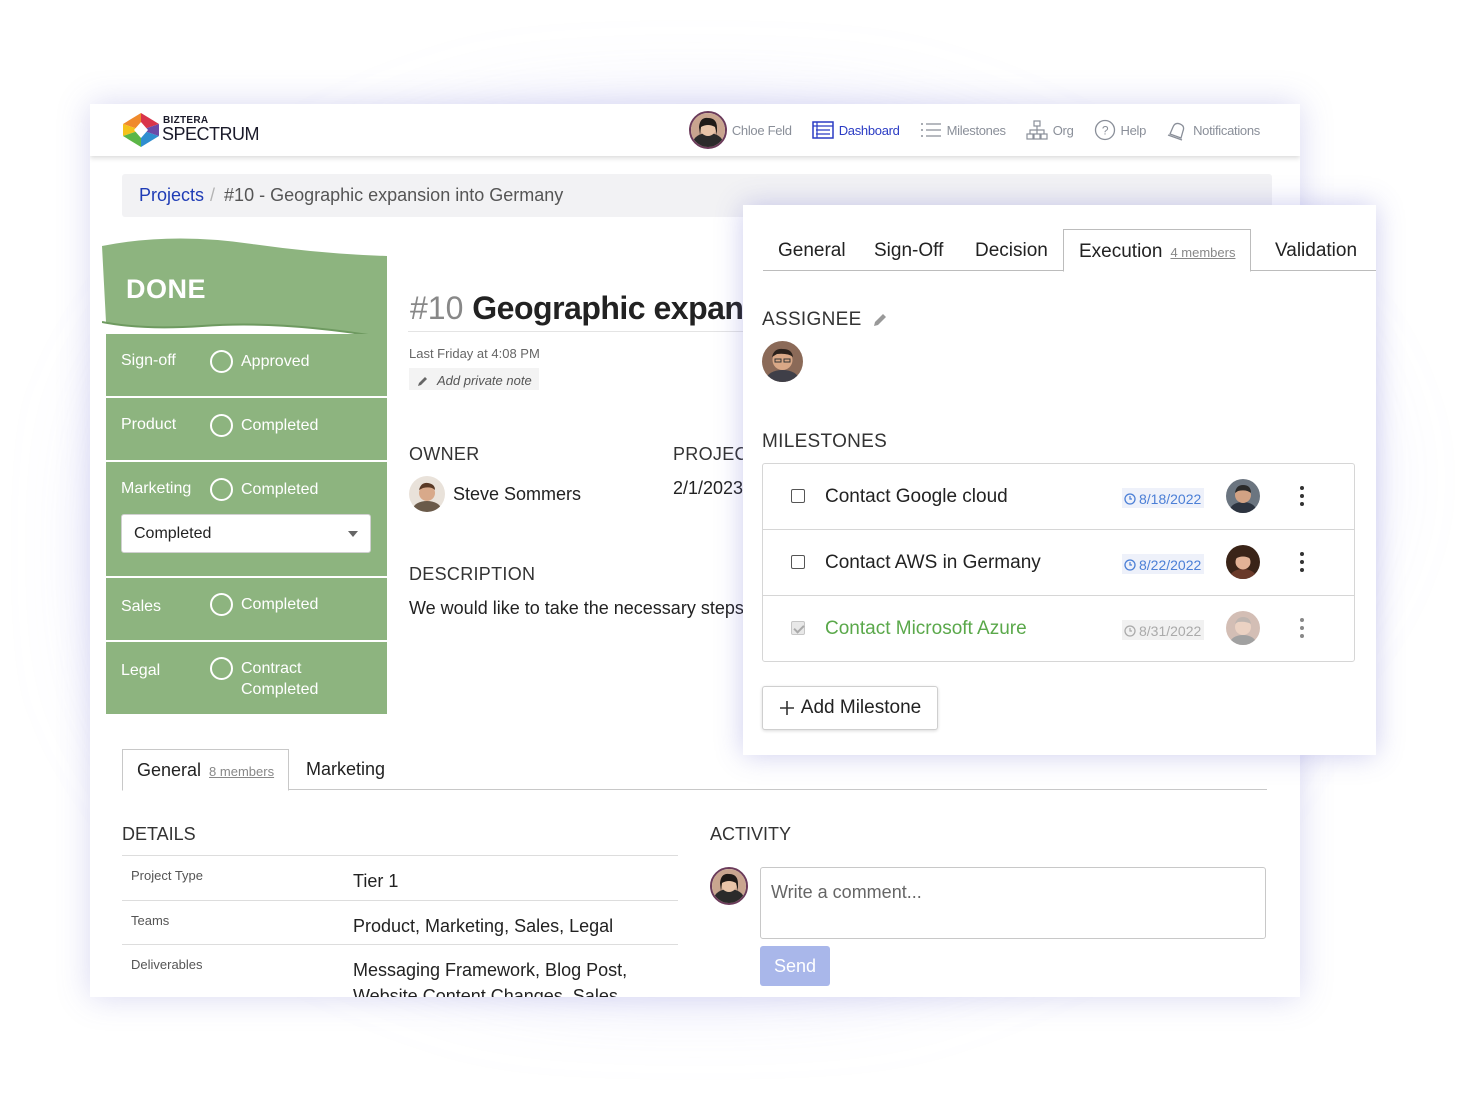 The width and height of the screenshot is (1460, 1100). I want to click on tab-marketing: Marketing, so click(345, 769).